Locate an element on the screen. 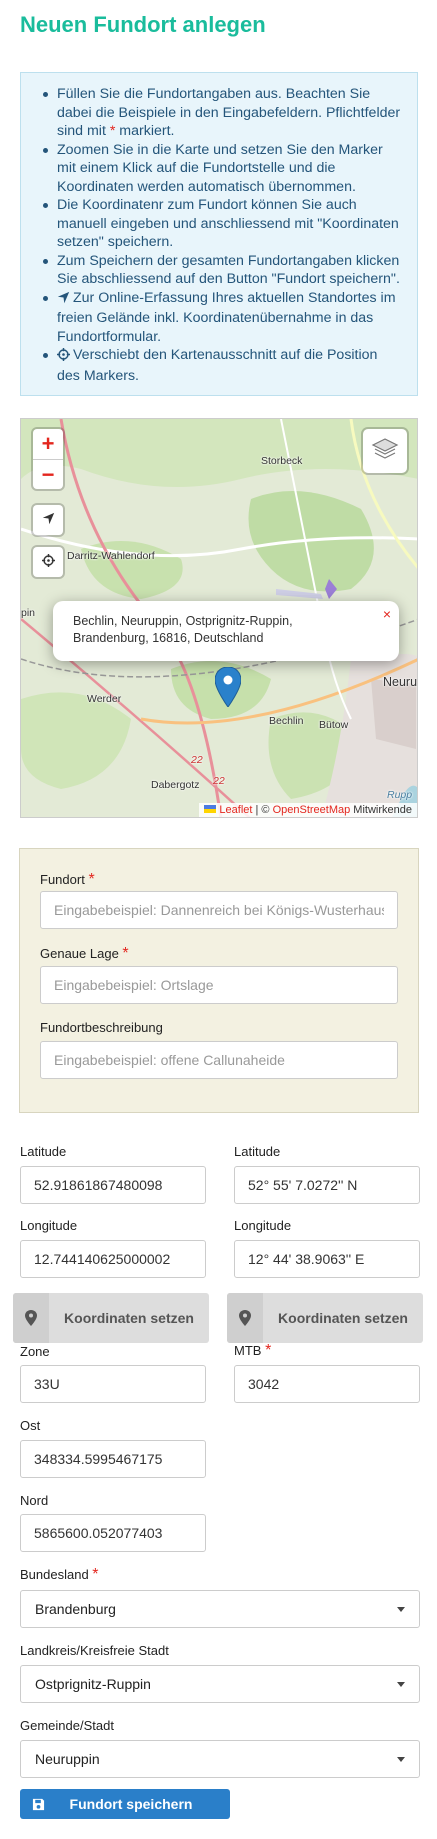  nord-label: Nord is located at coordinates (34, 1500).